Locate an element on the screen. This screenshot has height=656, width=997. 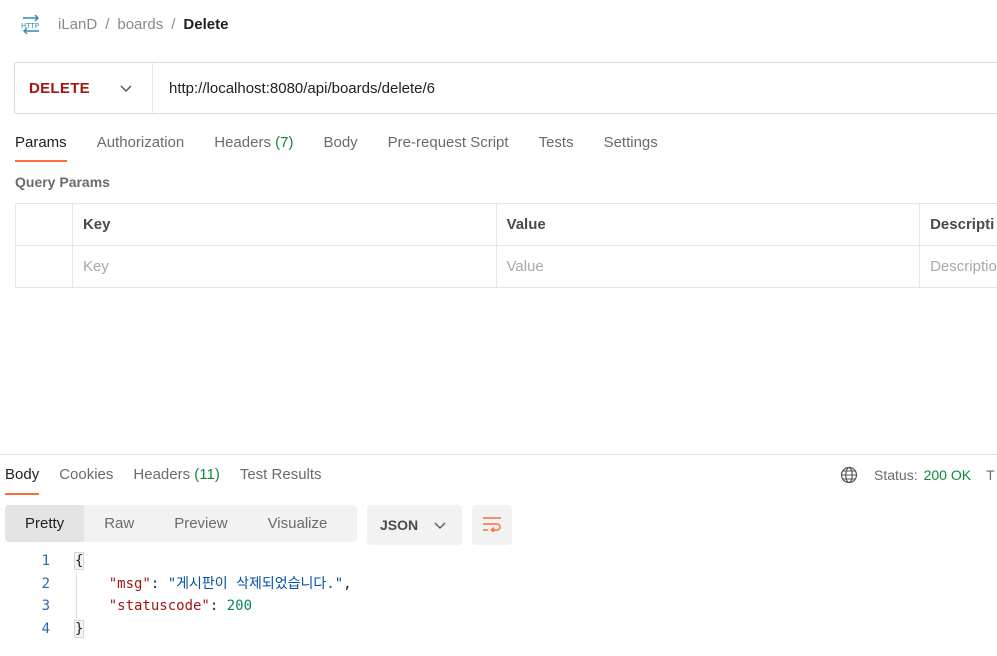
breadcrumb-collection: boards is located at coordinates (140, 24).